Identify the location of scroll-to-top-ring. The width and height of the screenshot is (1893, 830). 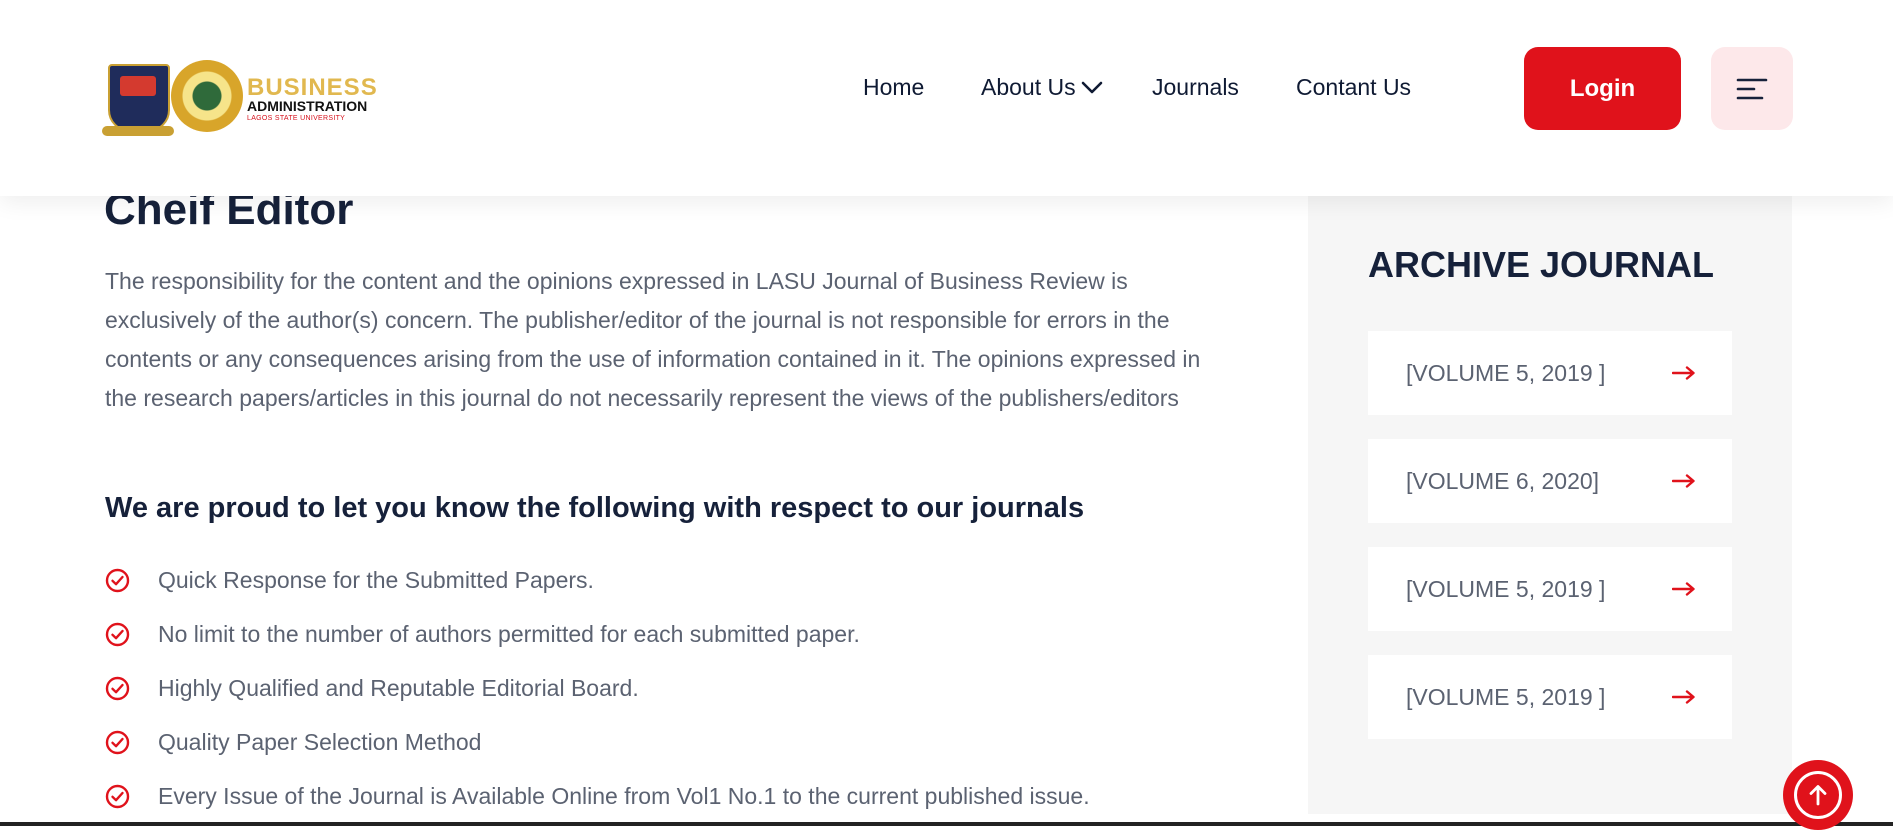
(1818, 795).